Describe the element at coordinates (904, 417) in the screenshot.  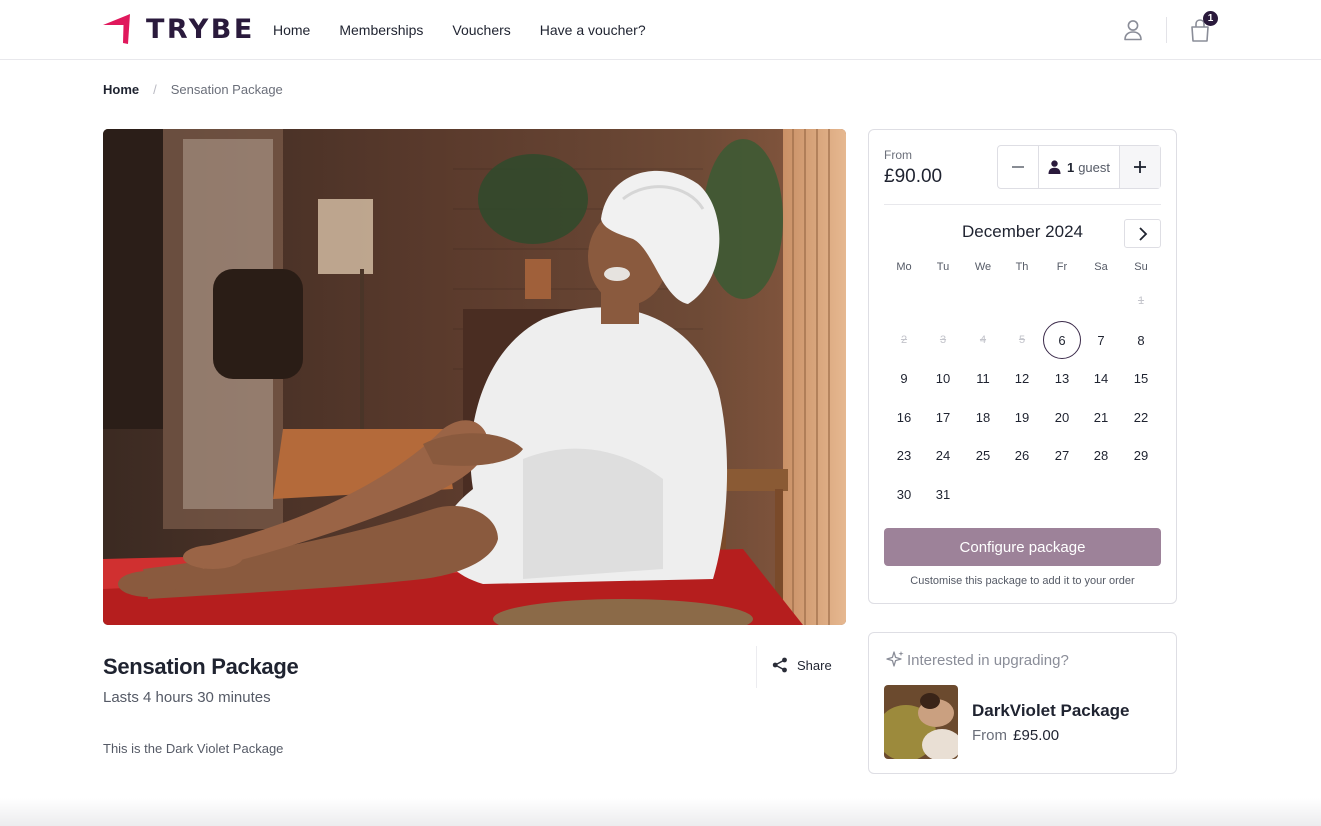
I see `calendar-day: 16` at that location.